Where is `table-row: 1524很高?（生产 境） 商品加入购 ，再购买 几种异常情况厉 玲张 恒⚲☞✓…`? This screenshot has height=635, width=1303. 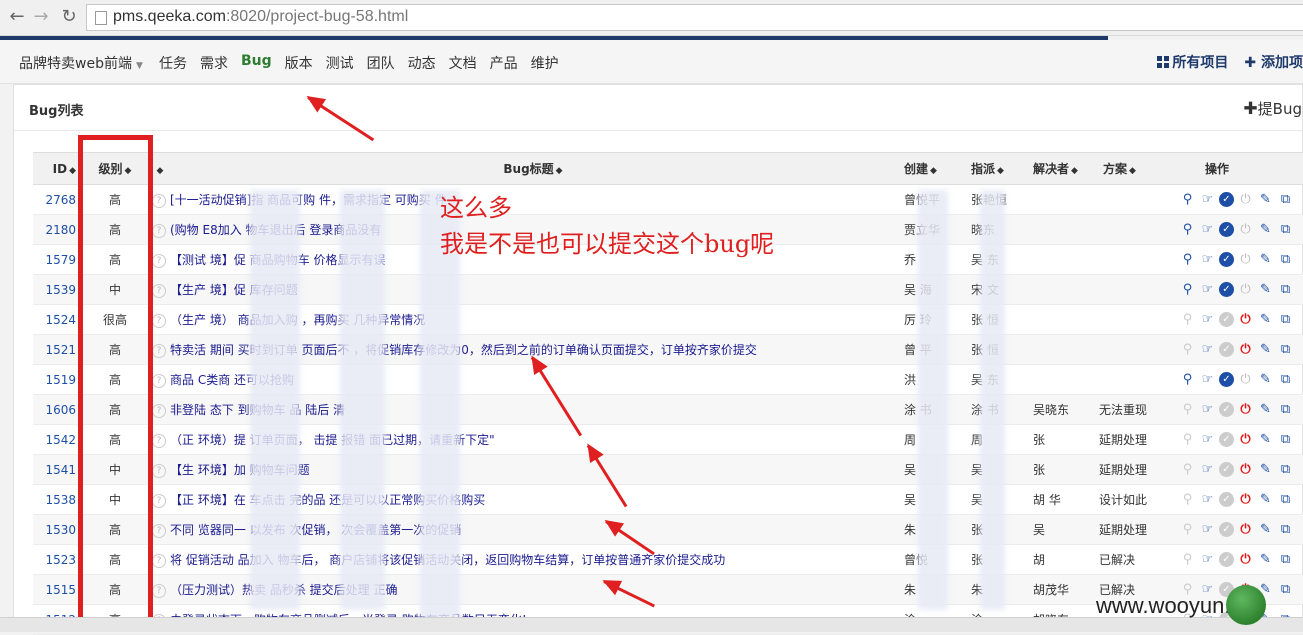
table-row: 1524很高?（生产 境） 商品加入购 ，再购买 几种异常情况厉 玲张 恒⚲☞✓… is located at coordinates (668, 319).